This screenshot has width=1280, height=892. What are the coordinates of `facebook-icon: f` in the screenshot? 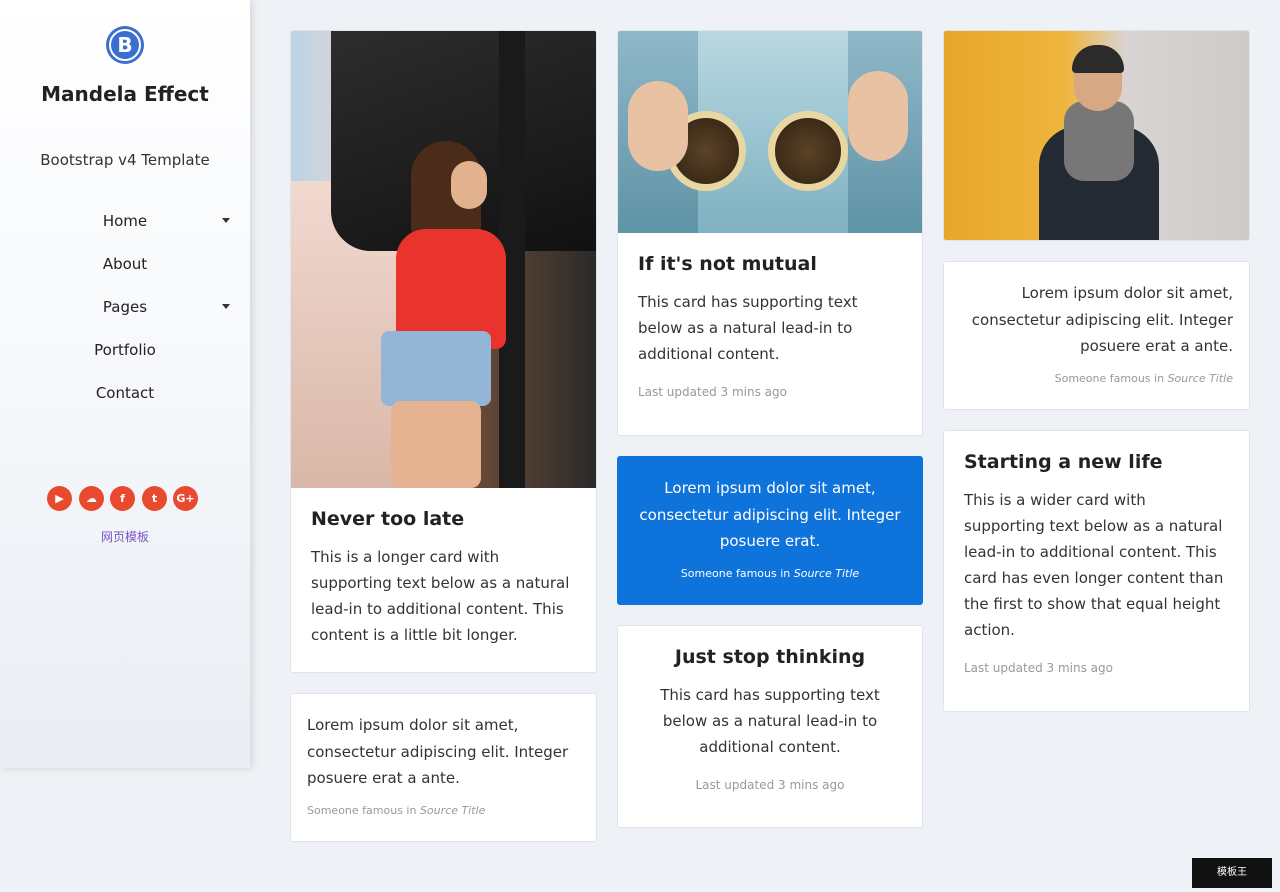 It's located at (122, 498).